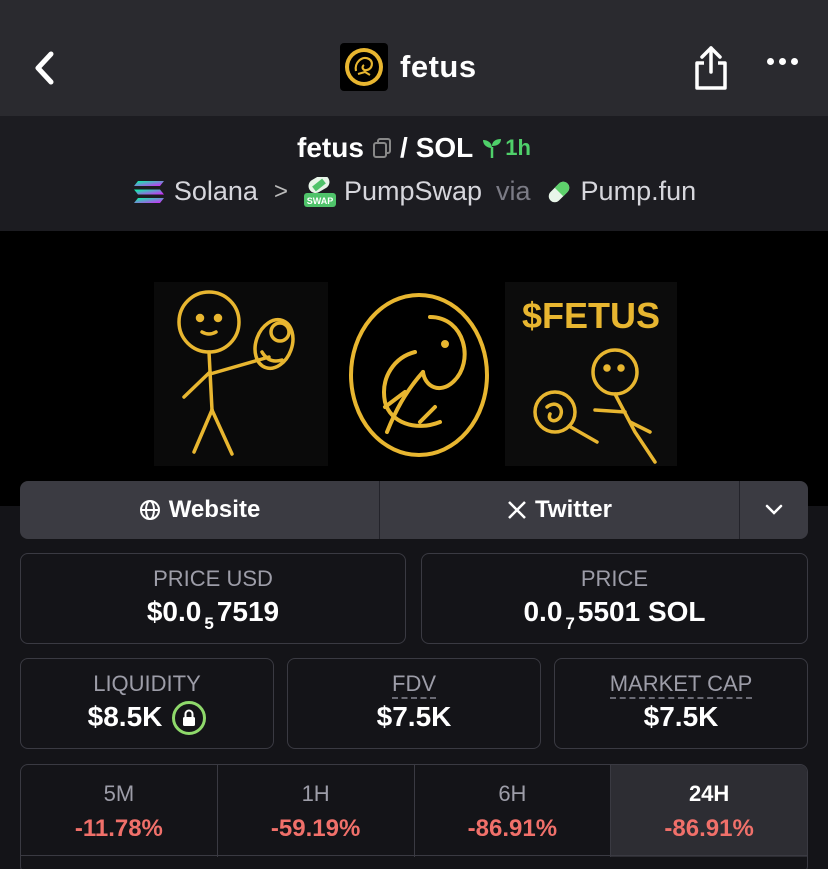  Describe the element at coordinates (512, 793) in the screenshot. I see `tab-label: 6H` at that location.